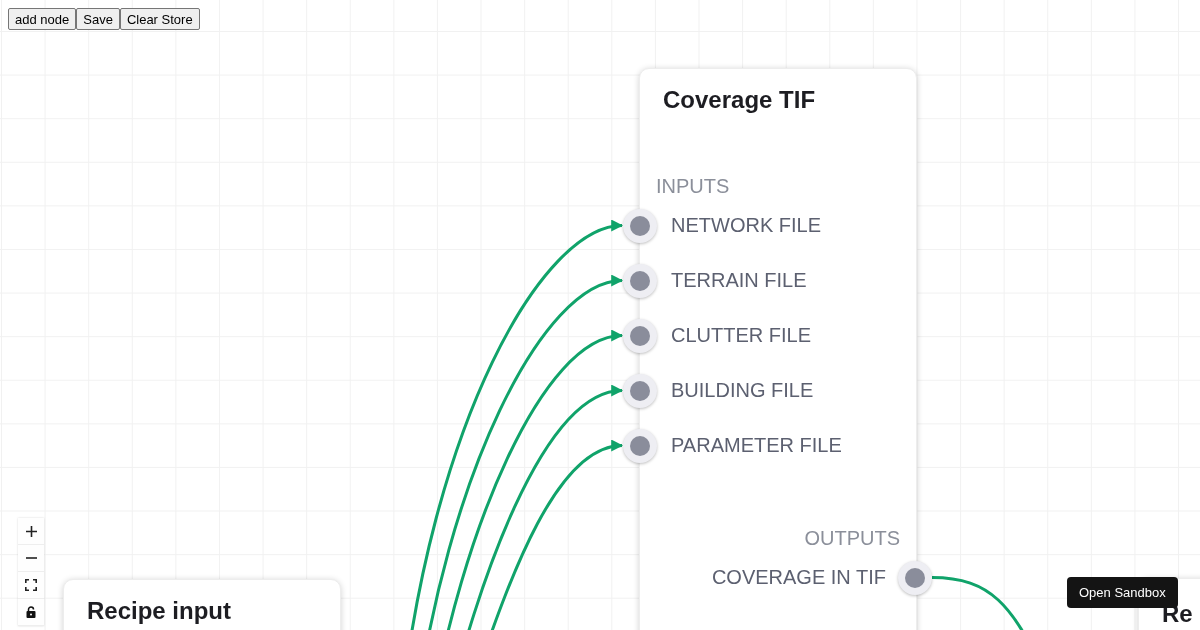  What do you see at coordinates (738, 280) in the screenshot?
I see `port-label: TERRAIN FILE` at bounding box center [738, 280].